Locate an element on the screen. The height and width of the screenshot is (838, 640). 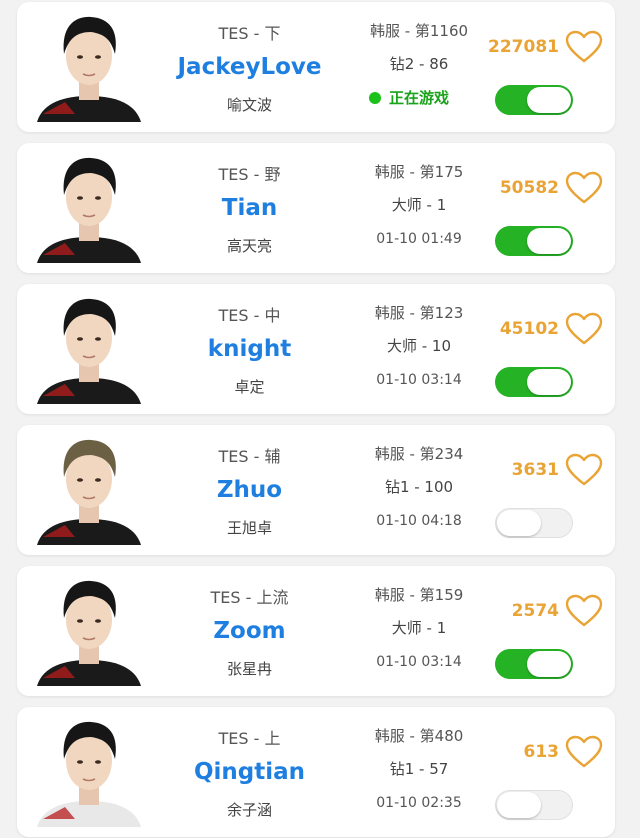
team-position: TES - 辅 is located at coordinates (249, 456).